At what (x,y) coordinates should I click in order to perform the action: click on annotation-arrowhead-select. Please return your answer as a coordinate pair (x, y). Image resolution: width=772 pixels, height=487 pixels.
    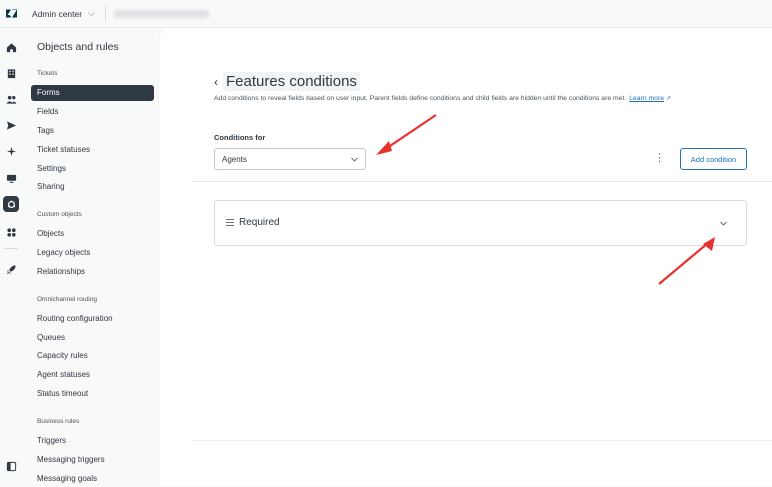
    Looking at the image, I should click on (384, 148).